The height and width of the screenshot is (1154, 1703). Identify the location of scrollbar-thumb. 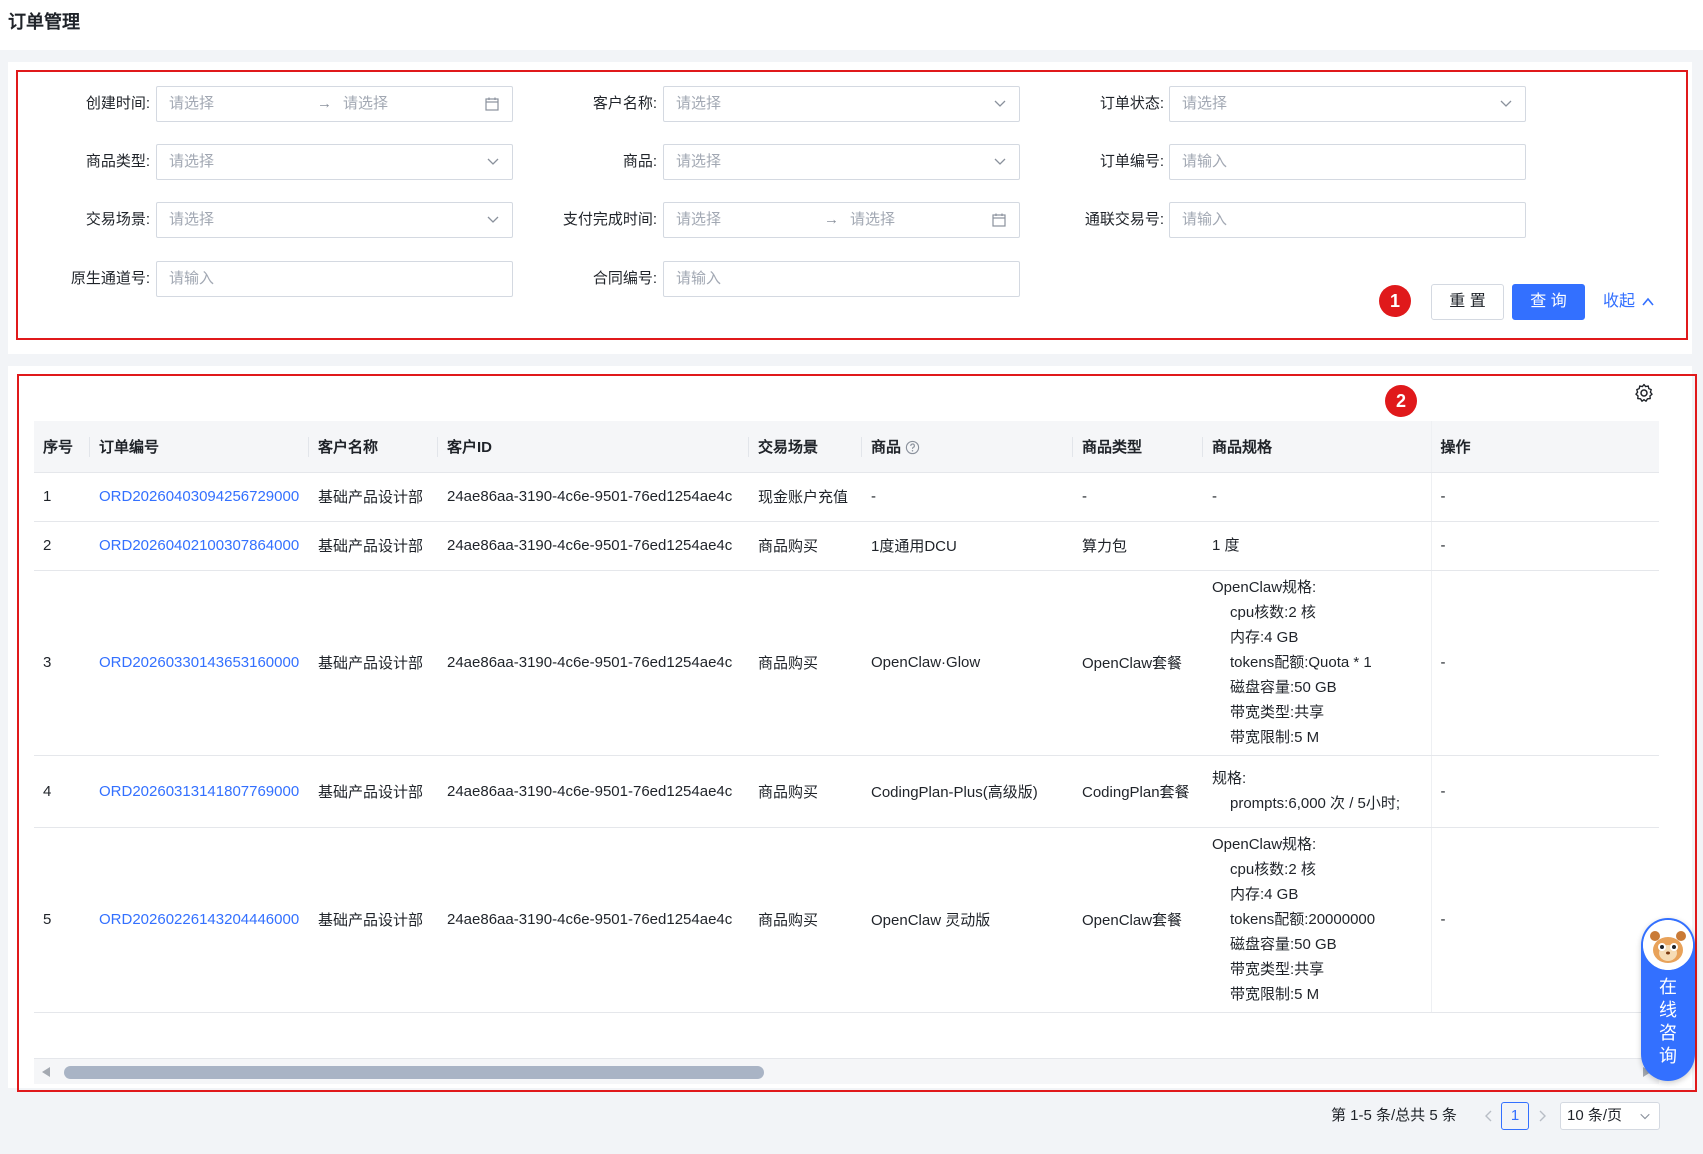
(414, 1072).